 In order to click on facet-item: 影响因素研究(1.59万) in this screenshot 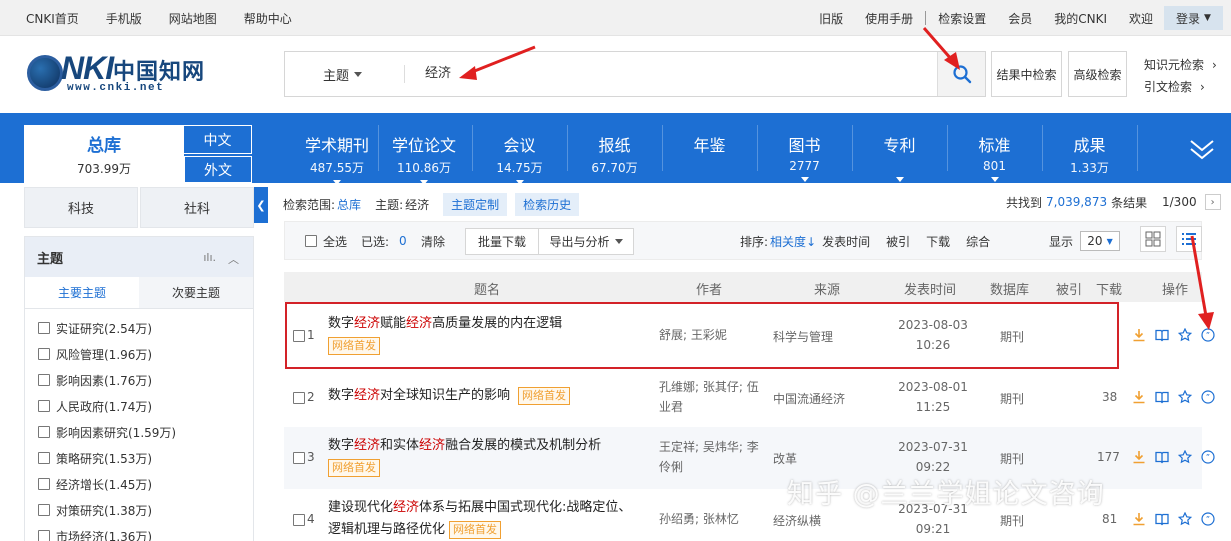, I will do `click(145, 432)`.